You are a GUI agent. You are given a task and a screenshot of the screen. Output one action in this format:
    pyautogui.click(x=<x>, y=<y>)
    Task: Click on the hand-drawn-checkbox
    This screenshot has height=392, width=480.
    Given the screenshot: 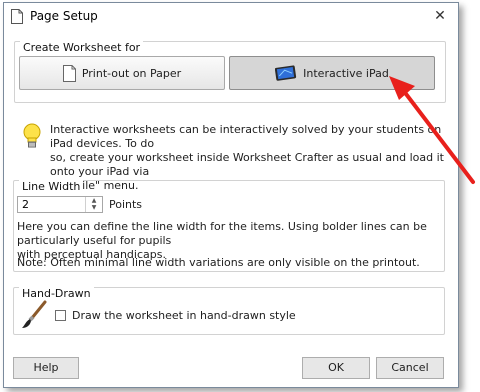 What is the action you would take?
    pyautogui.click(x=60, y=315)
    